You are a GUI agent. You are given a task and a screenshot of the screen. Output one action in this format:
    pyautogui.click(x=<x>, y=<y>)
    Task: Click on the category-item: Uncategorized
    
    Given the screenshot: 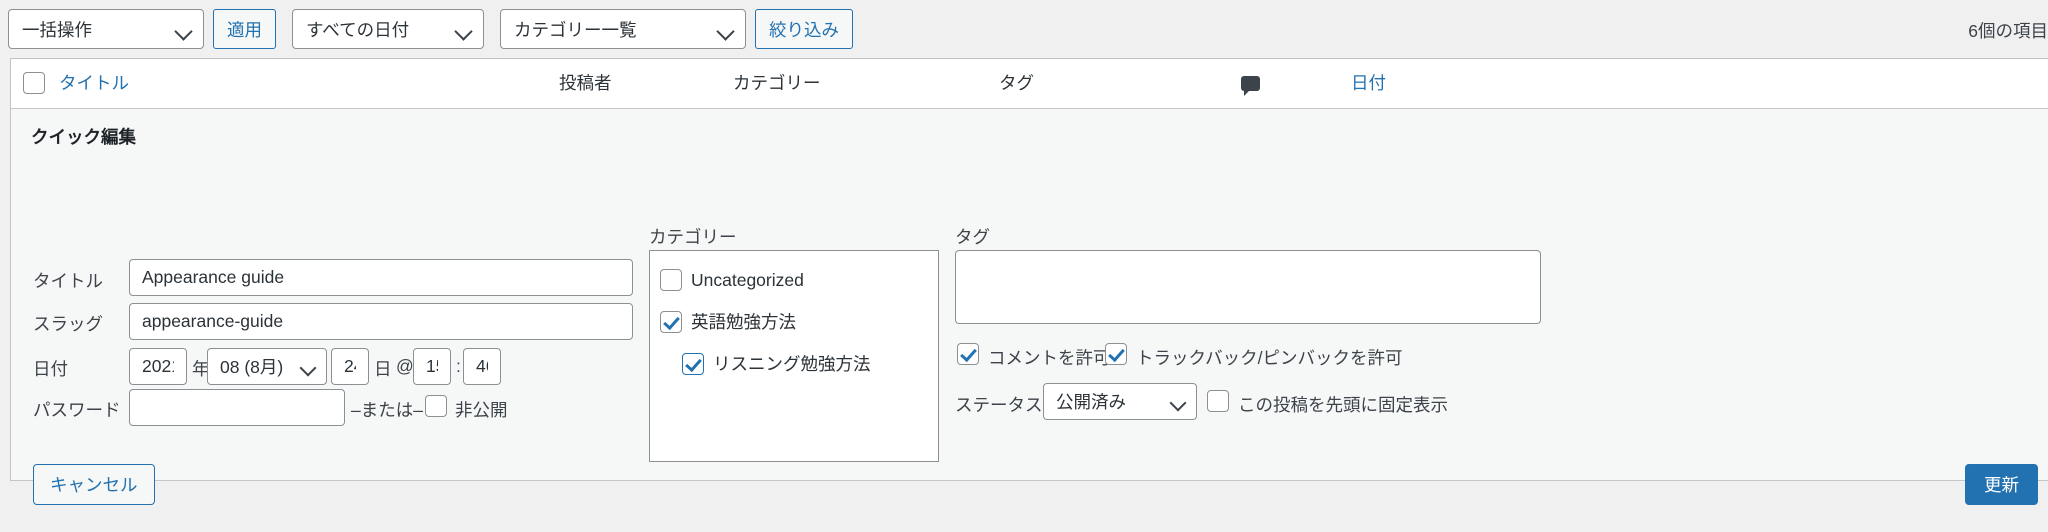 What is the action you would take?
    pyautogui.click(x=799, y=280)
    